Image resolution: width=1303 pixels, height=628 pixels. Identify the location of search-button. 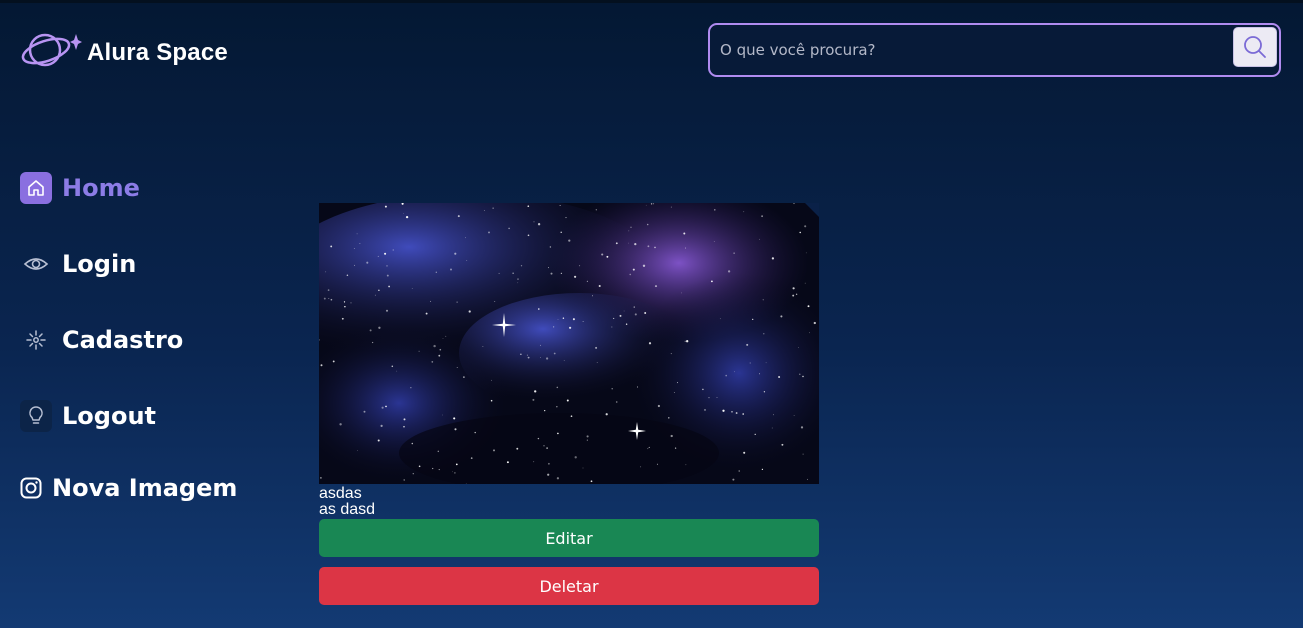
(1255, 47).